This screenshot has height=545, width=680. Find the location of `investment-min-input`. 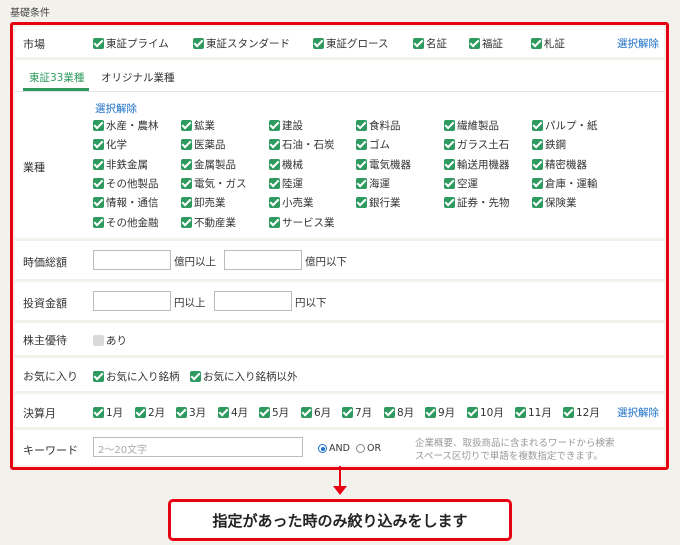

investment-min-input is located at coordinates (132, 301).